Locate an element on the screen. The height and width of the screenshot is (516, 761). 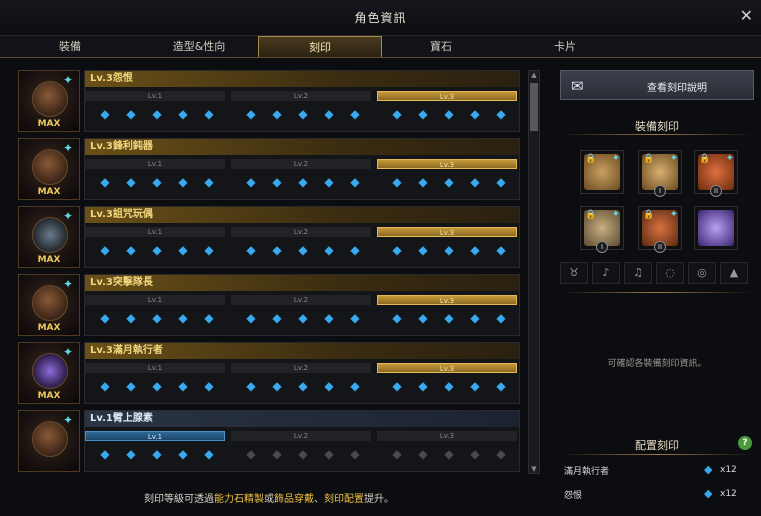
equip-slot-earring-1: 🔒 ✦ I is located at coordinates (660, 173).